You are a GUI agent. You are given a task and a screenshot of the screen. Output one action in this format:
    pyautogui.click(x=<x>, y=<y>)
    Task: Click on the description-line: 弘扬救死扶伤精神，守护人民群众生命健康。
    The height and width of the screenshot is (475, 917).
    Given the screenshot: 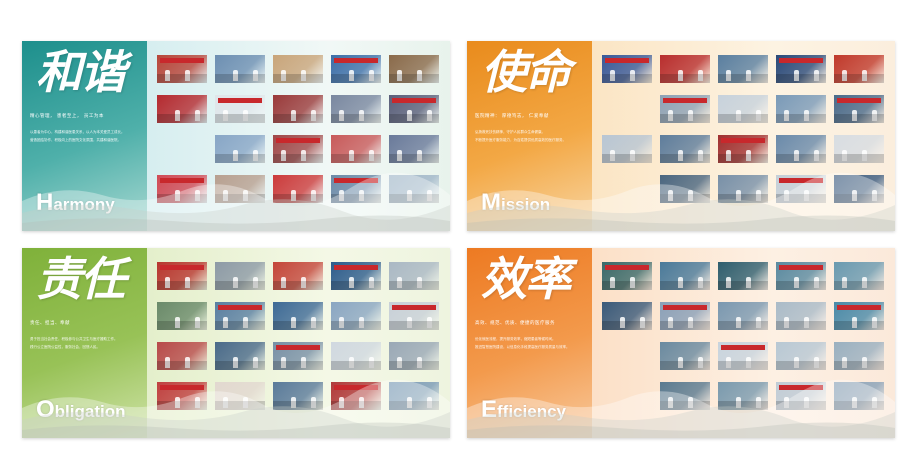 What is the action you would take?
    pyautogui.click(x=510, y=132)
    